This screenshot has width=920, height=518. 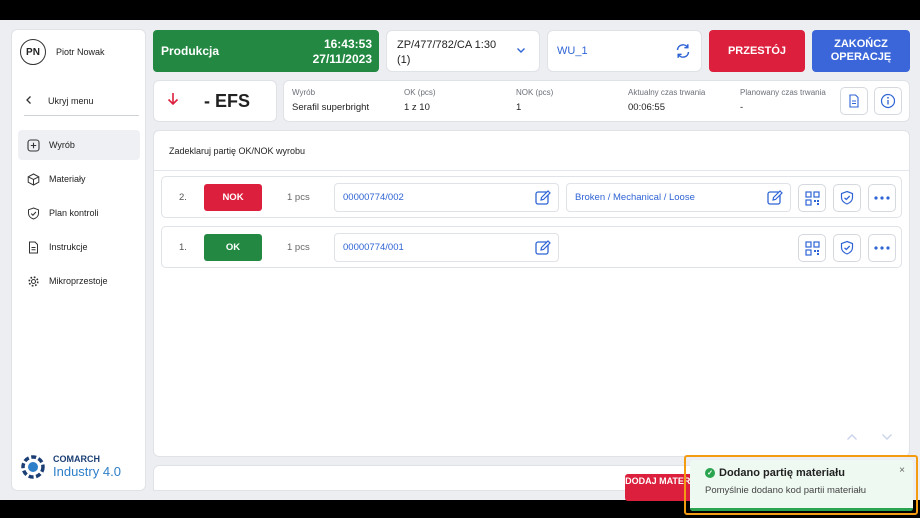 I want to click on info-nok: NOK (pcs) 1, so click(x=534, y=100).